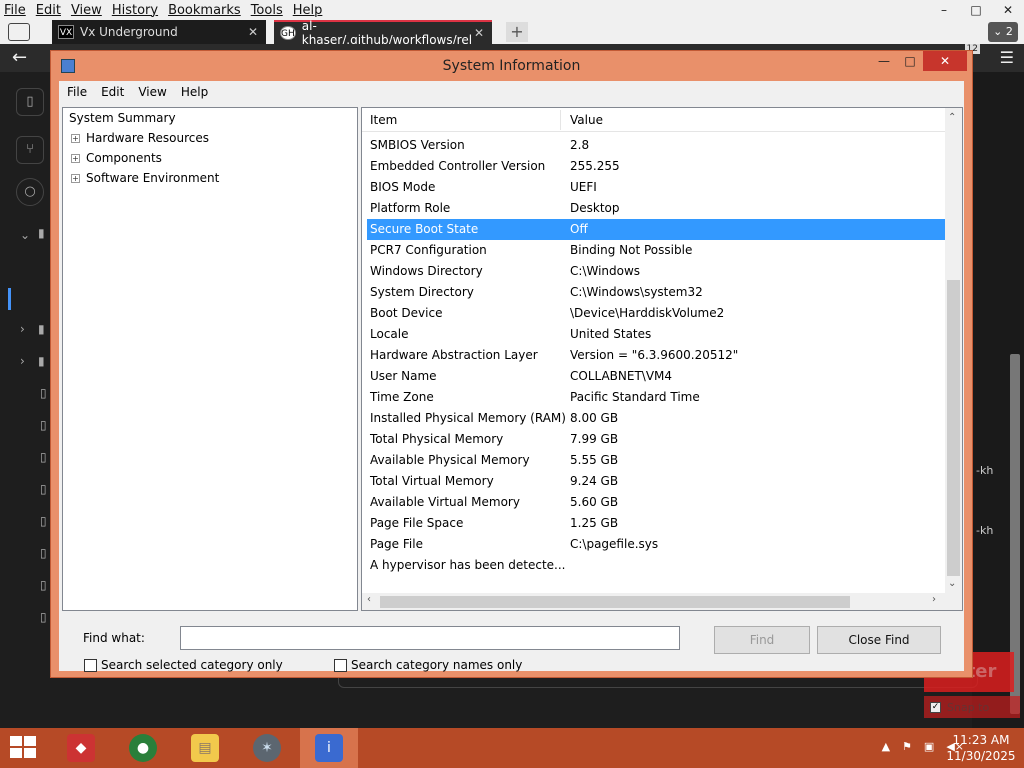 This screenshot has width=1024, height=768. Describe the element at coordinates (1007, 57) in the screenshot. I see `hamburger-menu-icon: ☰` at that location.